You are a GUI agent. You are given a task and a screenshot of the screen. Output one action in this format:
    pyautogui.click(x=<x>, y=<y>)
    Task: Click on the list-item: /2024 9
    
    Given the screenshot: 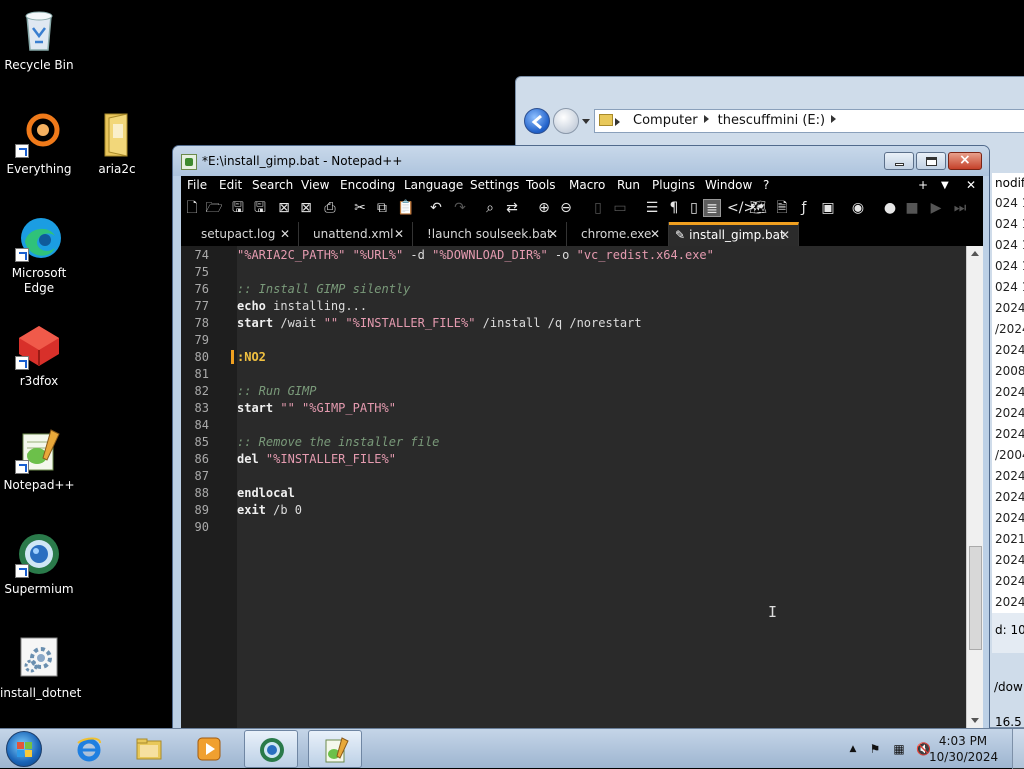 What is the action you would take?
    pyautogui.click(x=1008, y=329)
    